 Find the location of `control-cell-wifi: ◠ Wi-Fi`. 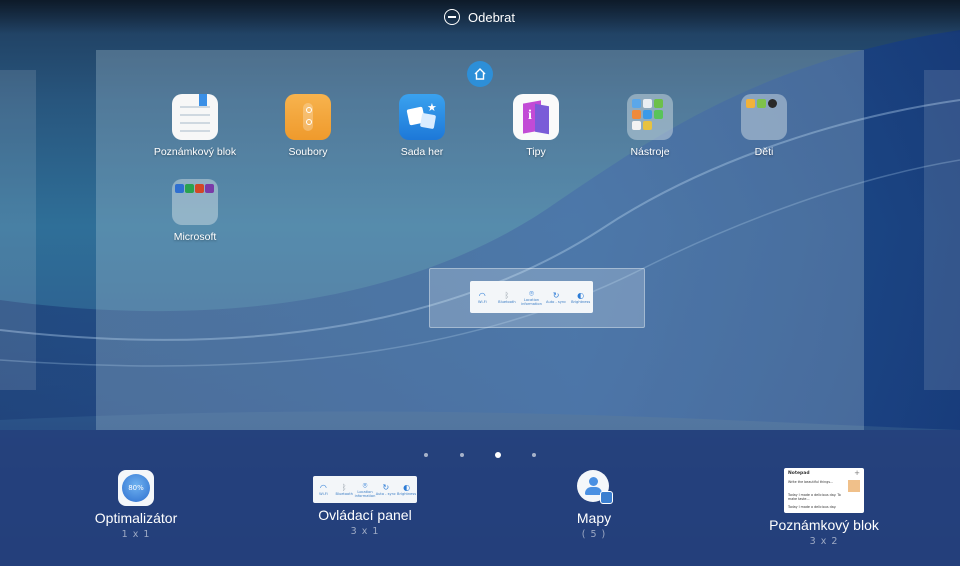

control-cell-wifi: ◠ Wi-Fi is located at coordinates (482, 297).